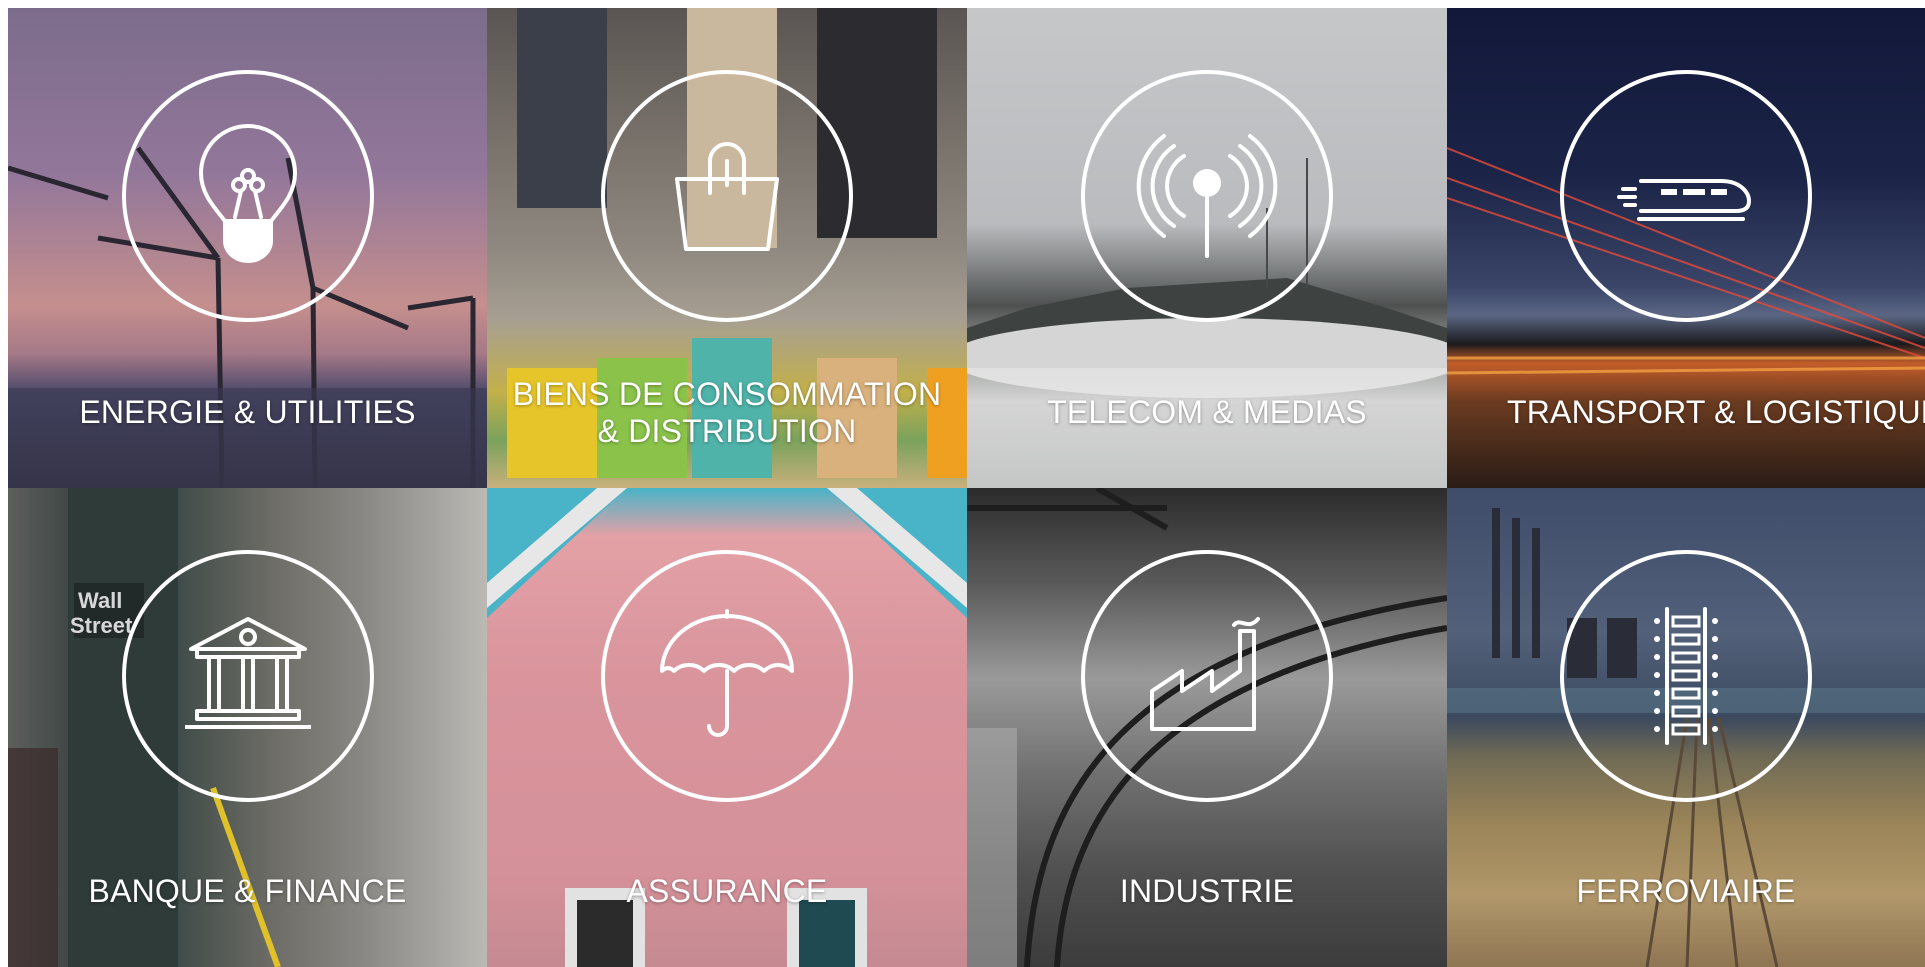  I want to click on lightbulb-icon, so click(247, 193).